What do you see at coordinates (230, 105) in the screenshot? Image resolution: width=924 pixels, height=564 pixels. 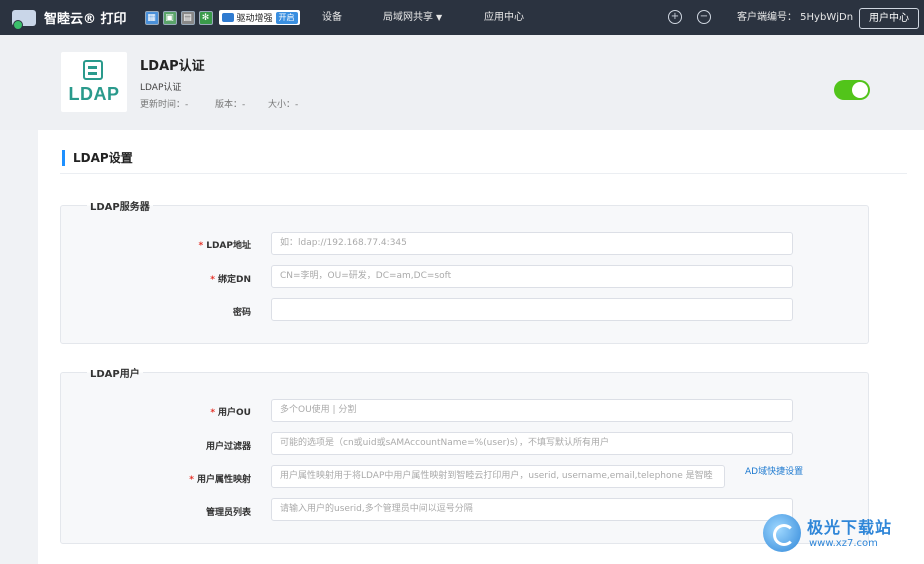 I see `app-version: 版本：-` at bounding box center [230, 105].